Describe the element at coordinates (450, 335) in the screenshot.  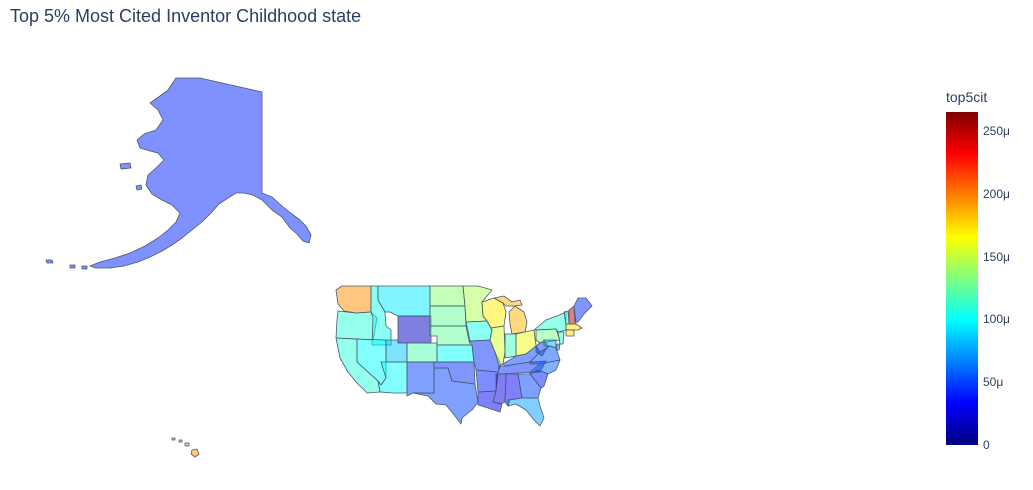
I see `state-NE` at that location.